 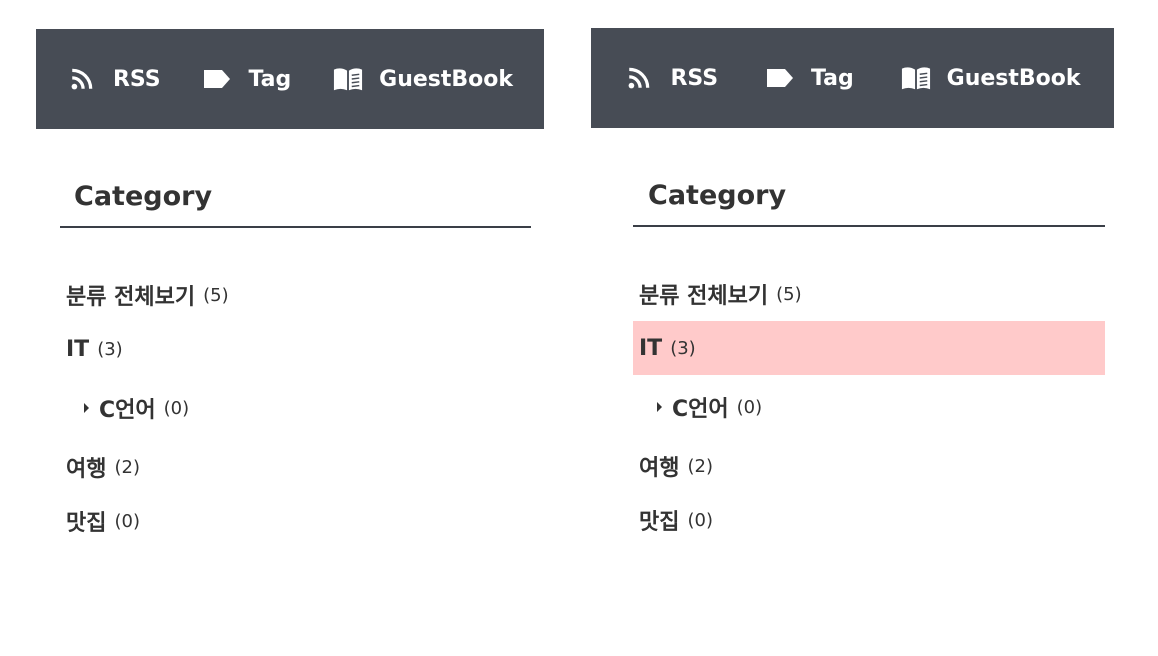 I want to click on category-item-it-highlighted: IT (3), so click(x=869, y=348).